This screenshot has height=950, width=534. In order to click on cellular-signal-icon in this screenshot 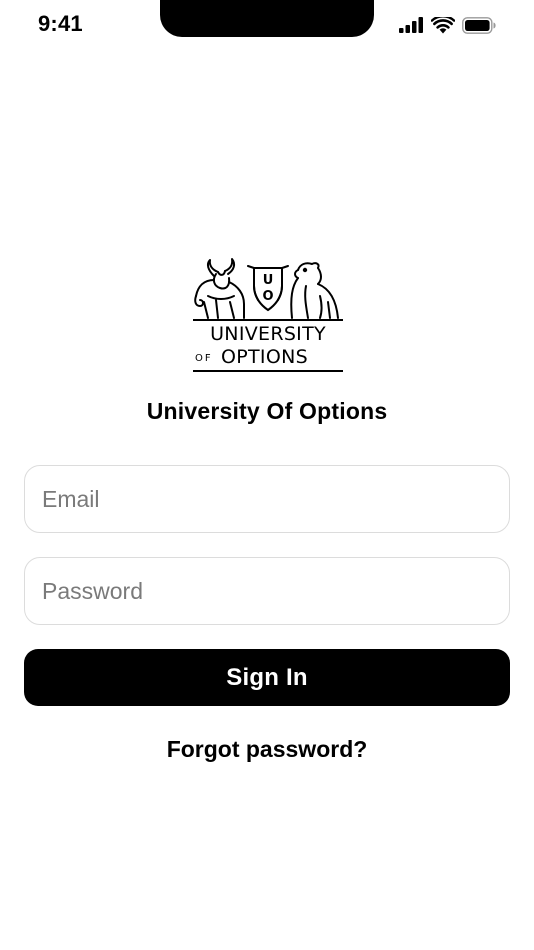, I will do `click(411, 25)`.